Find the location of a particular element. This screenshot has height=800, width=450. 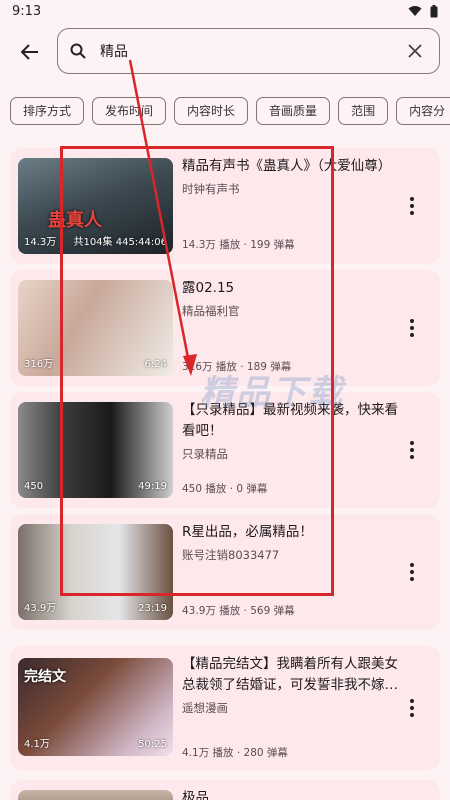

duration: 49:19 is located at coordinates (152, 486).